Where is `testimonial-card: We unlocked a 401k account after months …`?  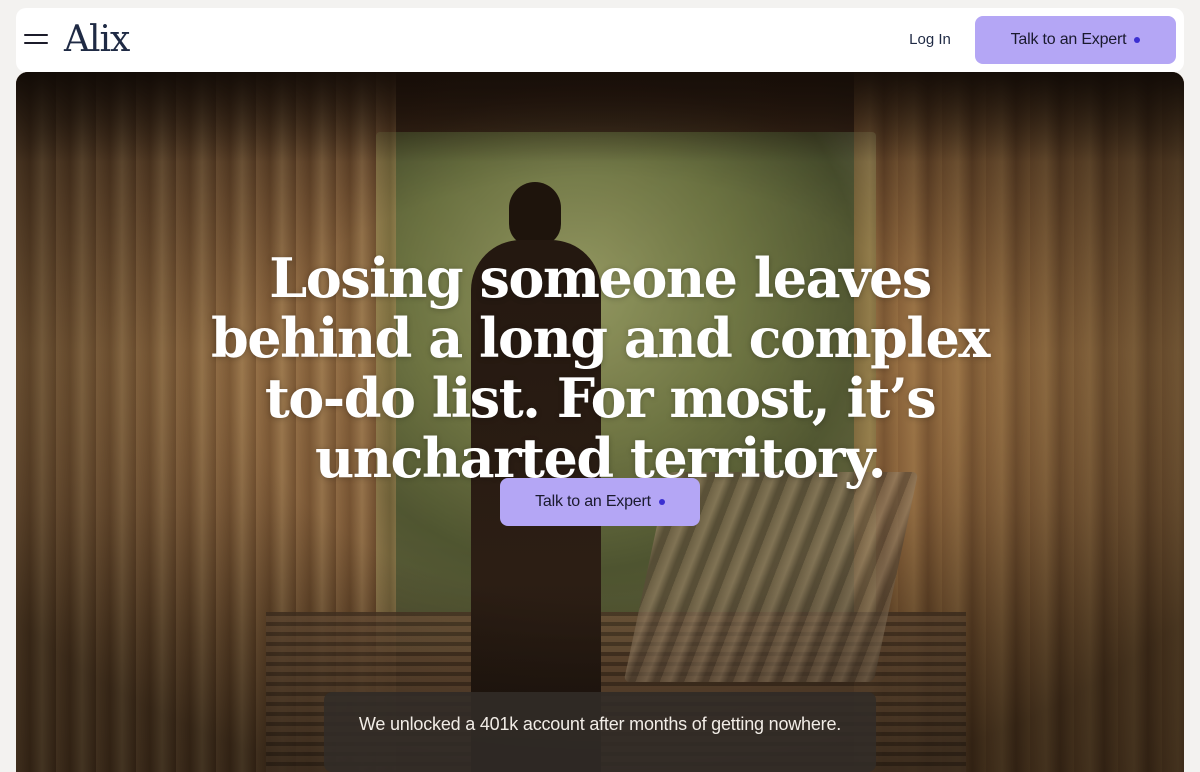 testimonial-card: We unlocked a 401k account after months … is located at coordinates (600, 732).